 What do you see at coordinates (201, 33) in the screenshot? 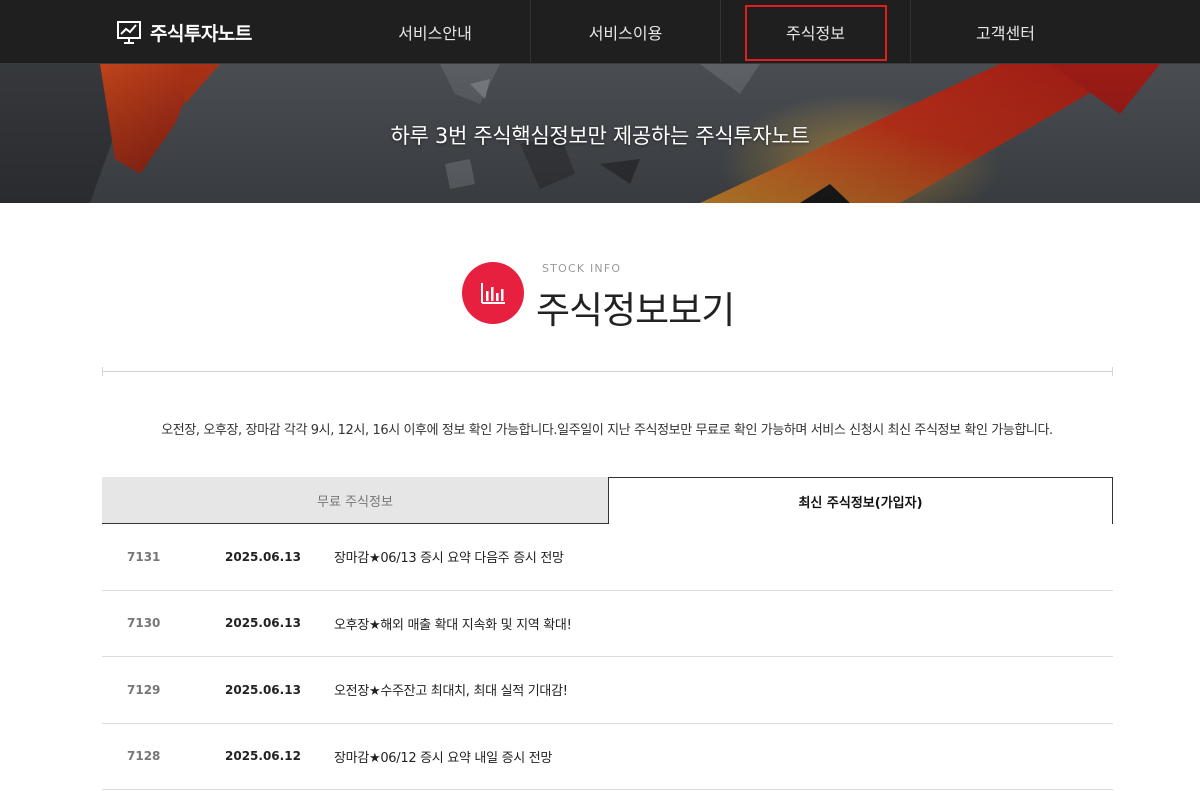
I see `logo-text: 주식투자노트` at bounding box center [201, 33].